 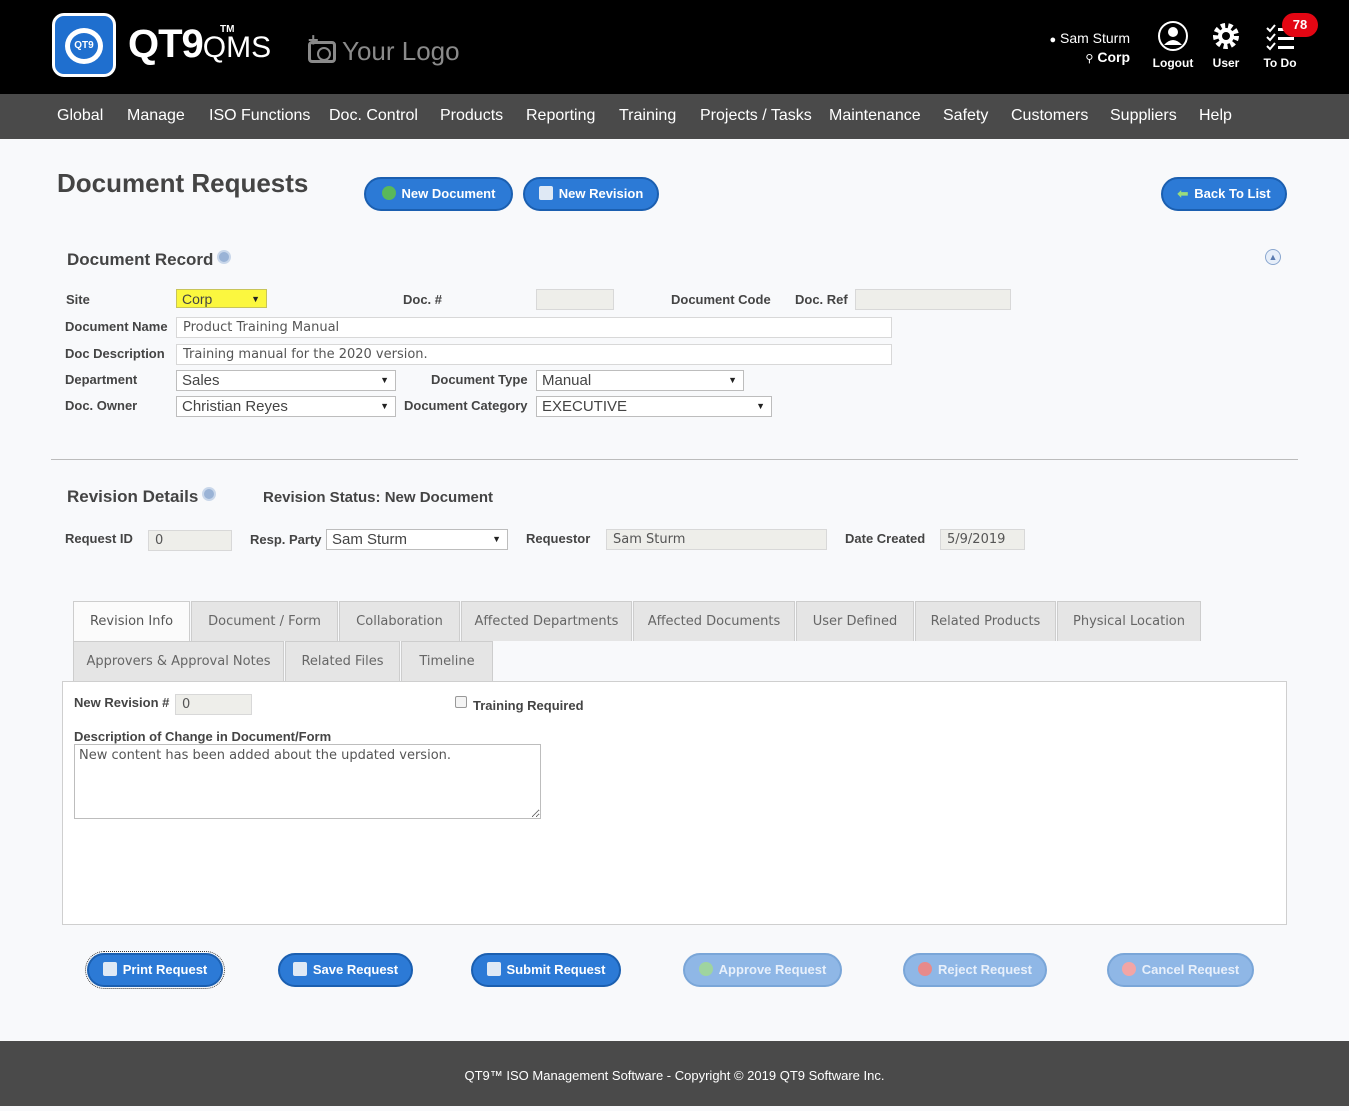 I want to click on training-required-checkbox, so click(x=461, y=702).